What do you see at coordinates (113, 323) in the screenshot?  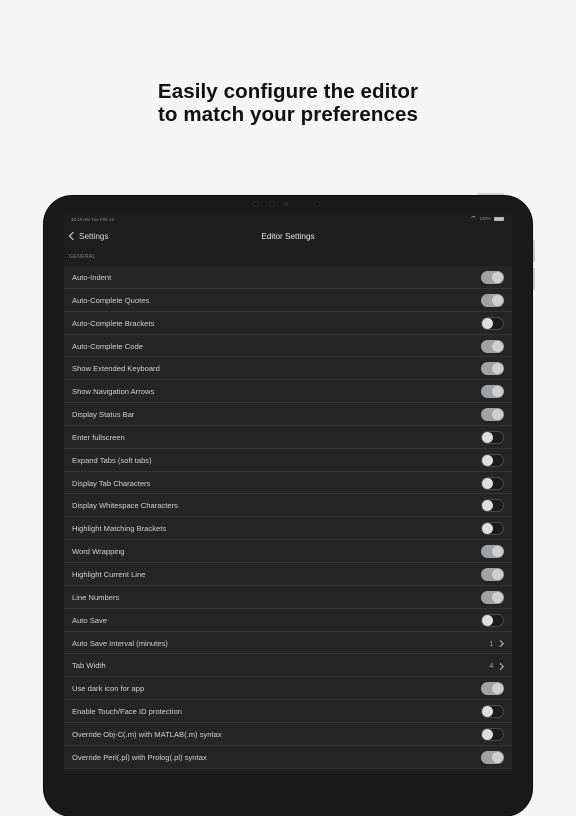 I see `settings-row-label: Auto-Complete Brackets` at bounding box center [113, 323].